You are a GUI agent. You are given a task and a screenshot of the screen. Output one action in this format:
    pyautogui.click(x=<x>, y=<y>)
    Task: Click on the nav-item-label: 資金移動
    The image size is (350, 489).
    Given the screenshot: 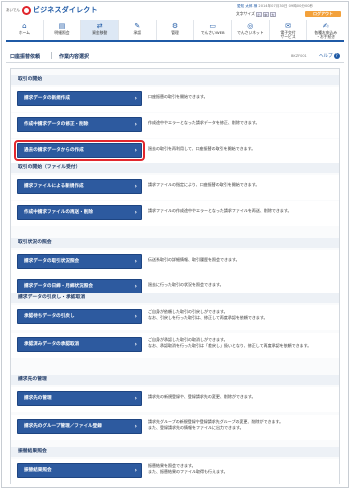 What is the action you would take?
    pyautogui.click(x=100, y=32)
    